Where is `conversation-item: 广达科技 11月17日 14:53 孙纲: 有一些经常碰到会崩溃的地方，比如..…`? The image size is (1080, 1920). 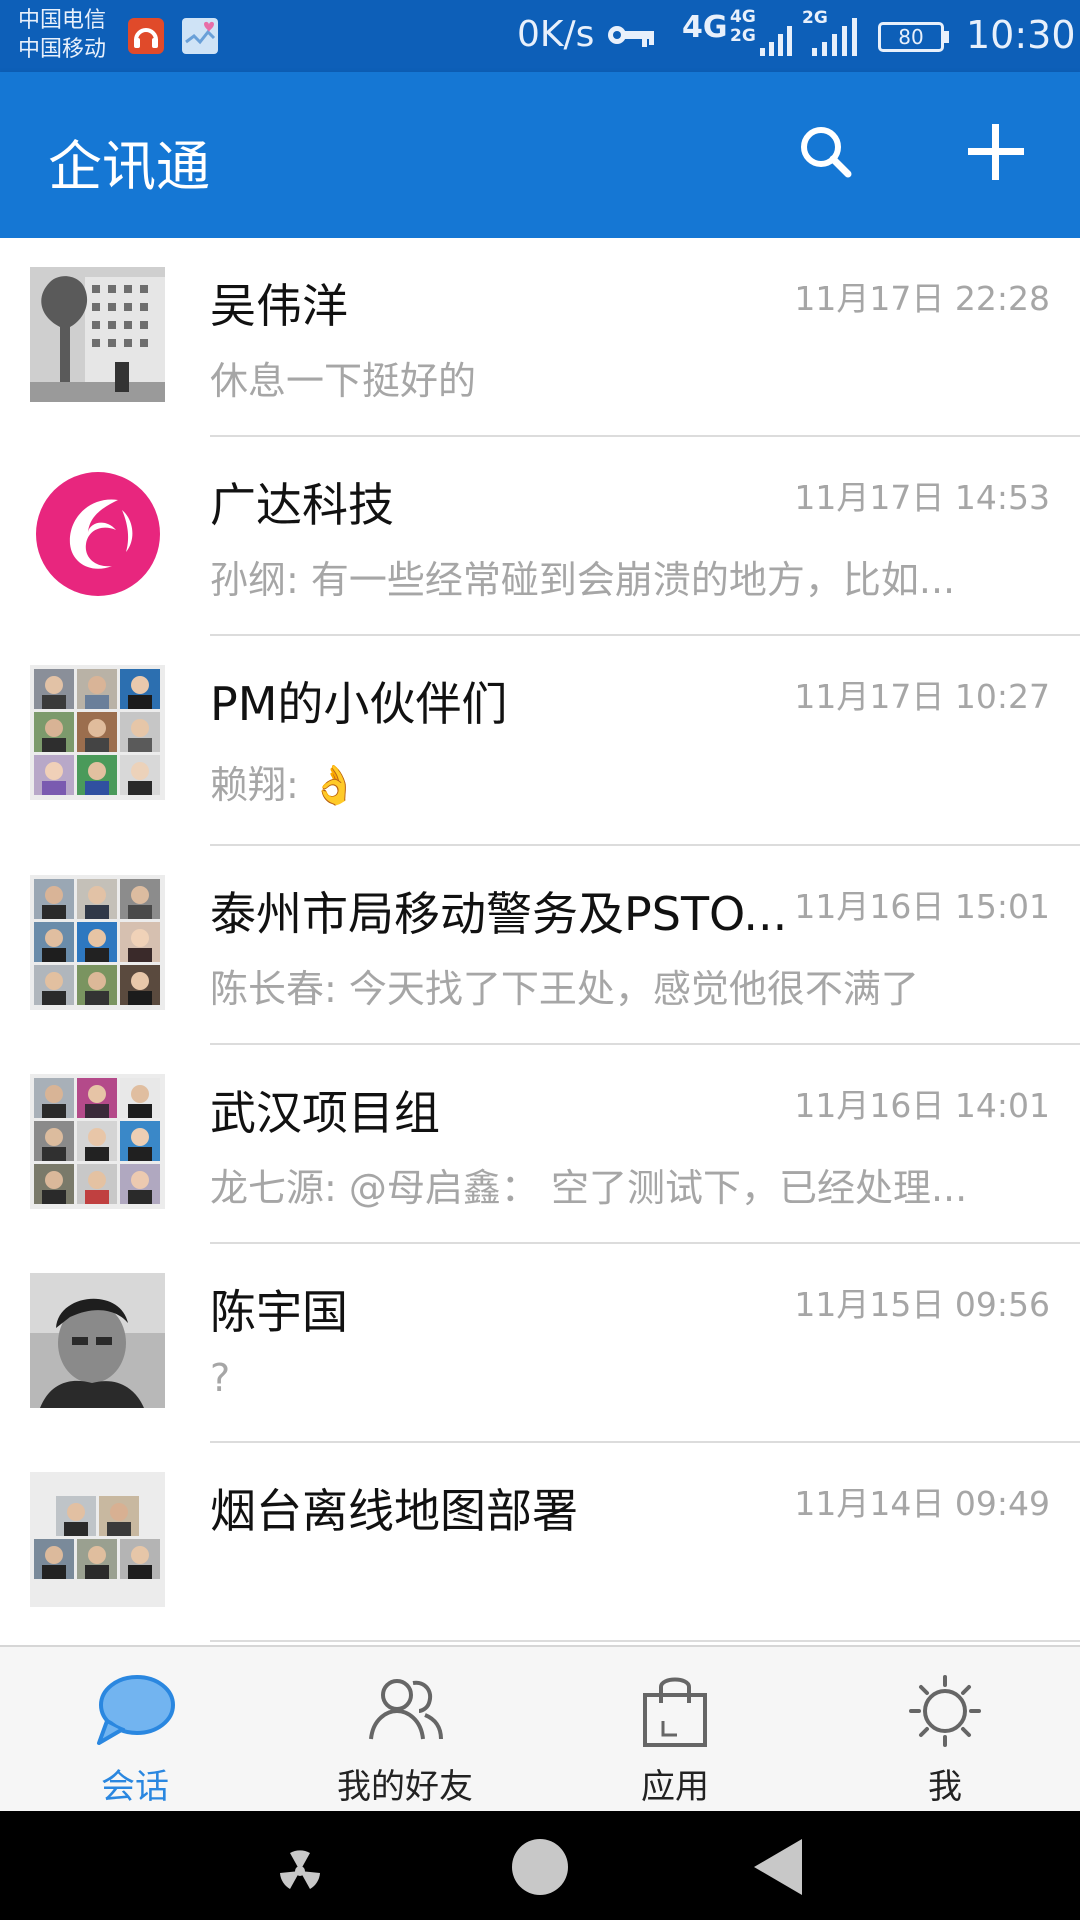
conversation-item: 广达科技 11月17日 14:53 孙纲: 有一些经常碰到会崩溃的地方，比如..… is located at coordinates (540, 536).